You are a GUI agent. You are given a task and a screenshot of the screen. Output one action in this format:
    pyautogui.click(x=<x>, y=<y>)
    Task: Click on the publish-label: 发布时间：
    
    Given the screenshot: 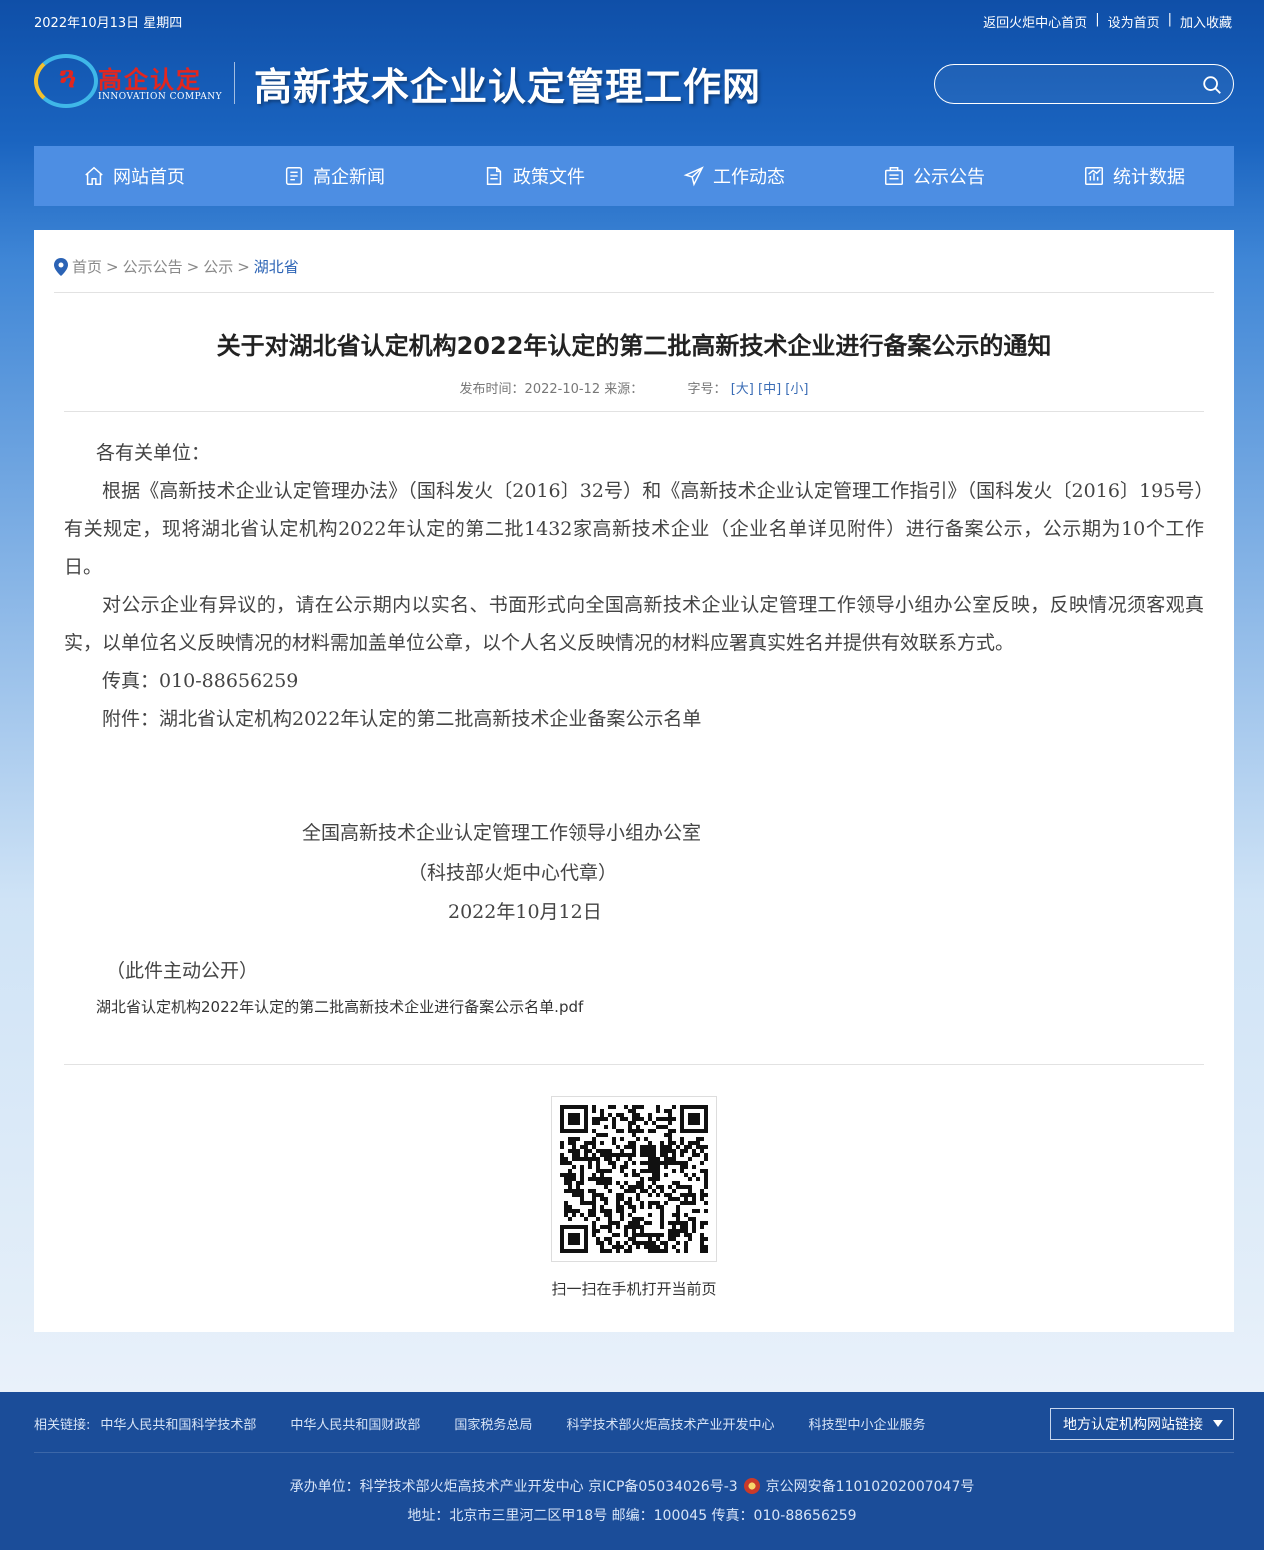 What is the action you would take?
    pyautogui.click(x=492, y=389)
    